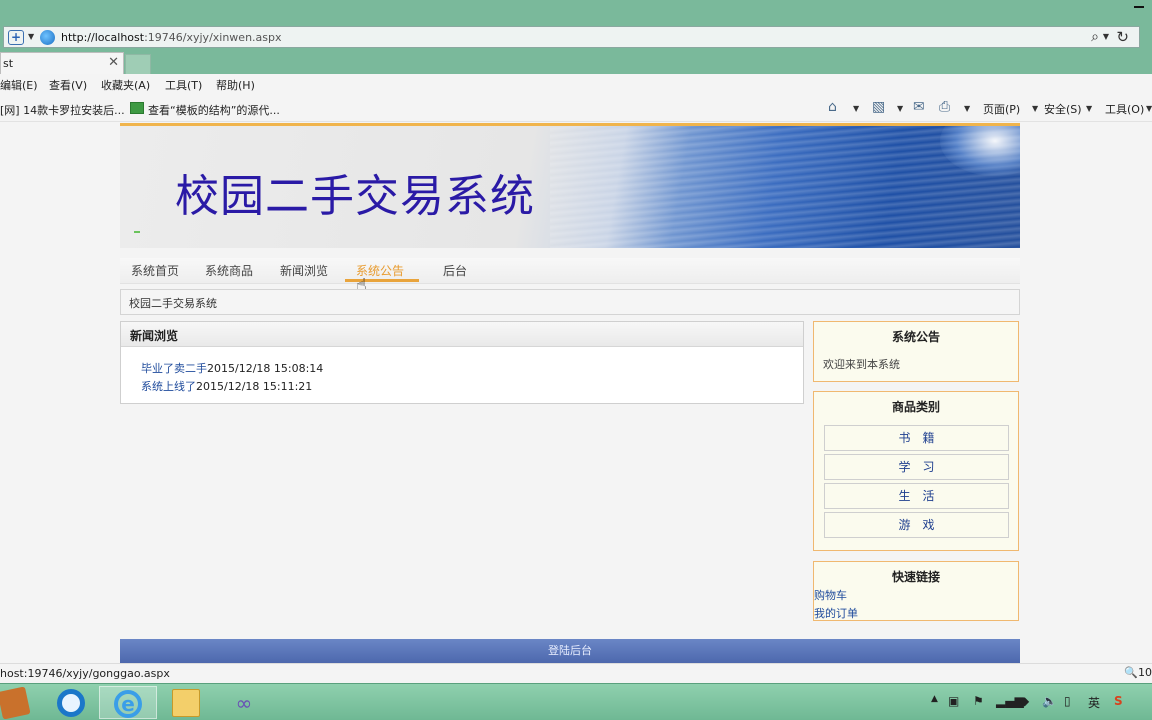  What do you see at coordinates (355, 196) in the screenshot?
I see `site-title: 校园二手交易系统` at bounding box center [355, 196].